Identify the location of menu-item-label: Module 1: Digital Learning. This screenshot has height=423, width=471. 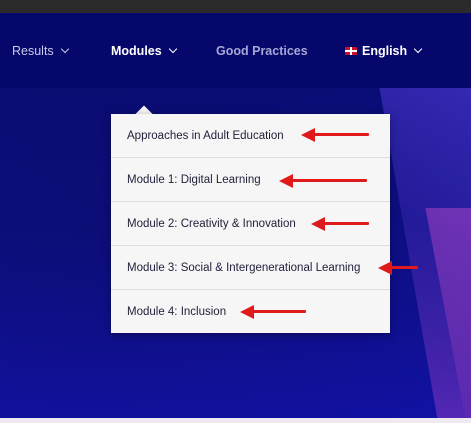
(194, 179).